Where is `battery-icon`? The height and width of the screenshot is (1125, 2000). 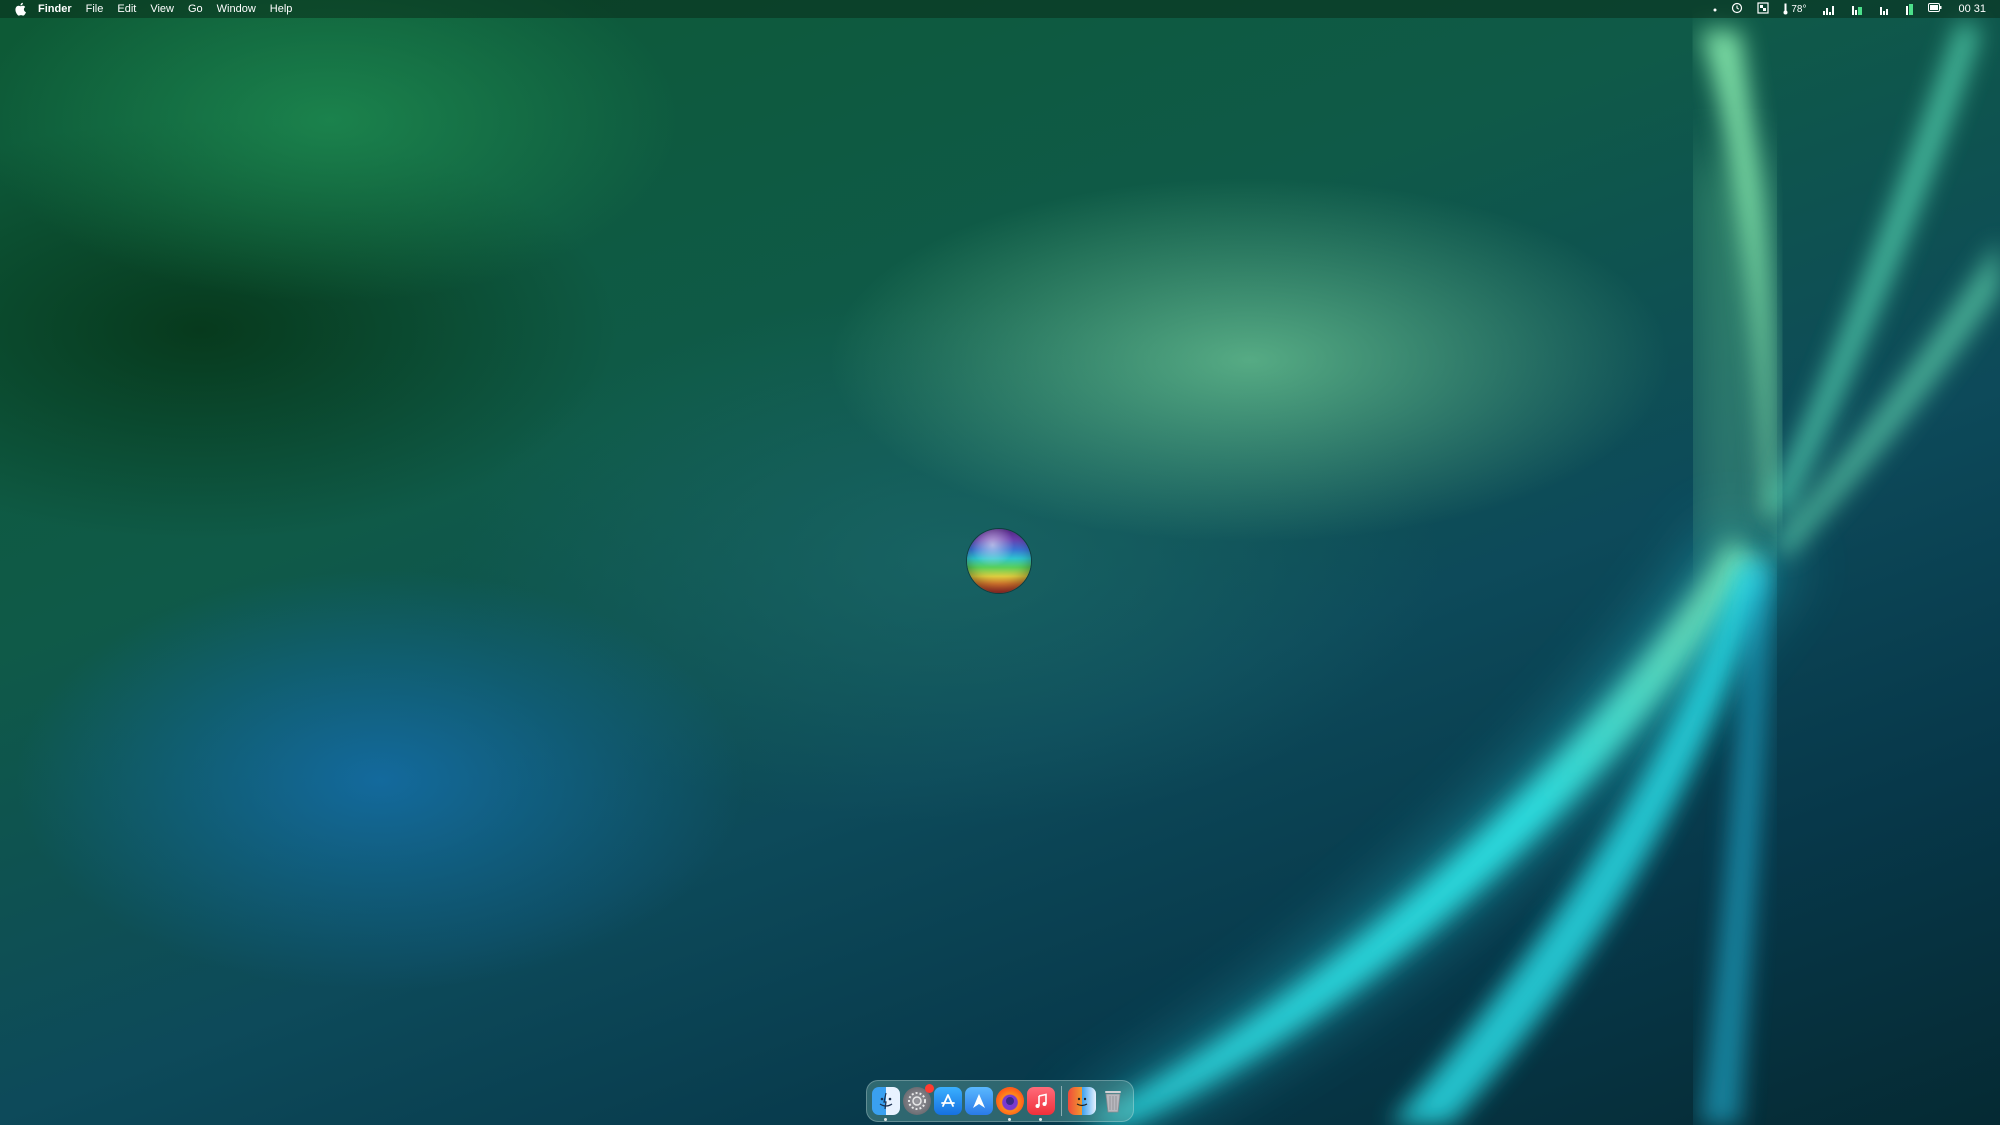 battery-icon is located at coordinates (1935, 9).